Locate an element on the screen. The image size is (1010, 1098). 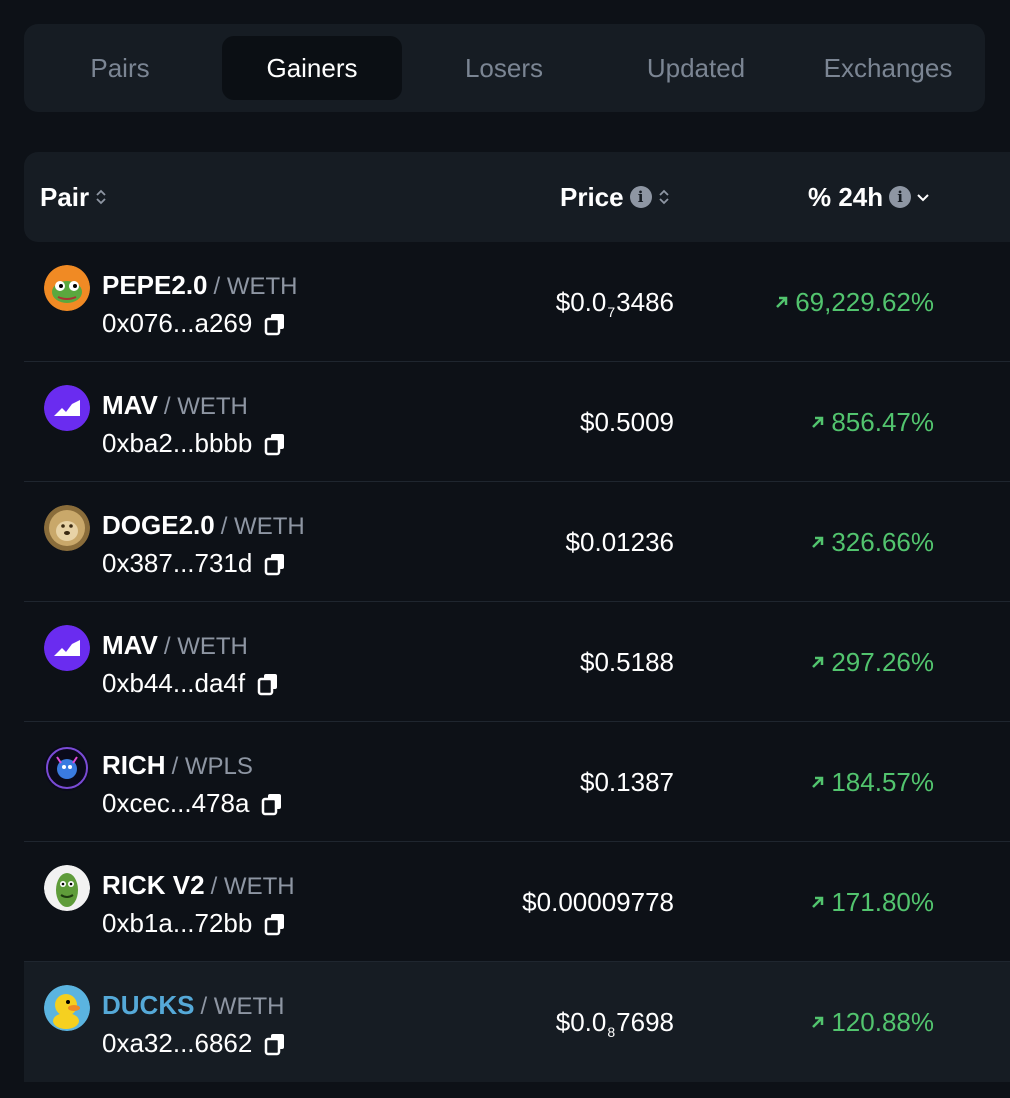
change-column-header: % 24h i is located at coordinates (868, 197).